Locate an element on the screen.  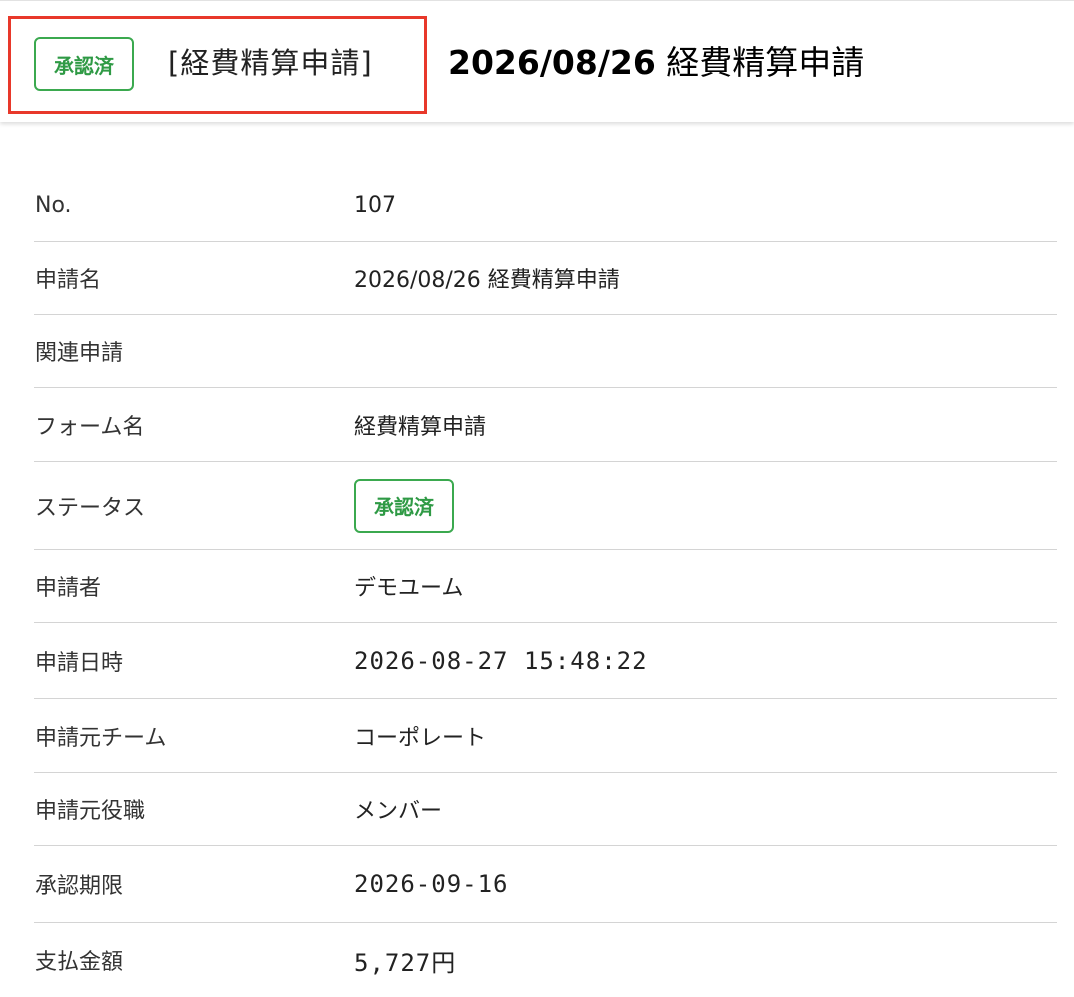
detail-row-deadline: 承認期限 2026-09-16 is located at coordinates (545, 884).